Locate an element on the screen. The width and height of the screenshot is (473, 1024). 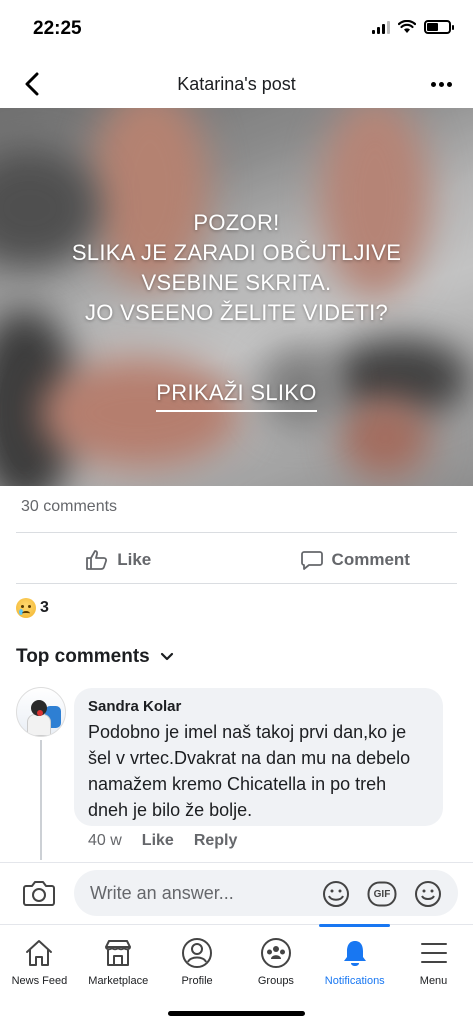
like-button: Like is located at coordinates (118, 560).